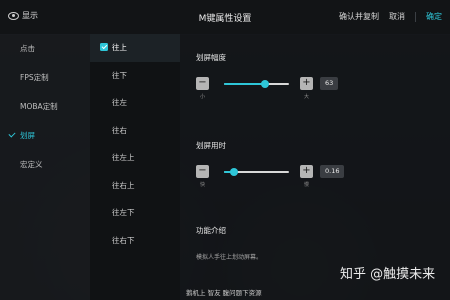 The height and width of the screenshot is (300, 450). What do you see at coordinates (104, 47) in the screenshot?
I see `checkbox-checked-icon` at bounding box center [104, 47].